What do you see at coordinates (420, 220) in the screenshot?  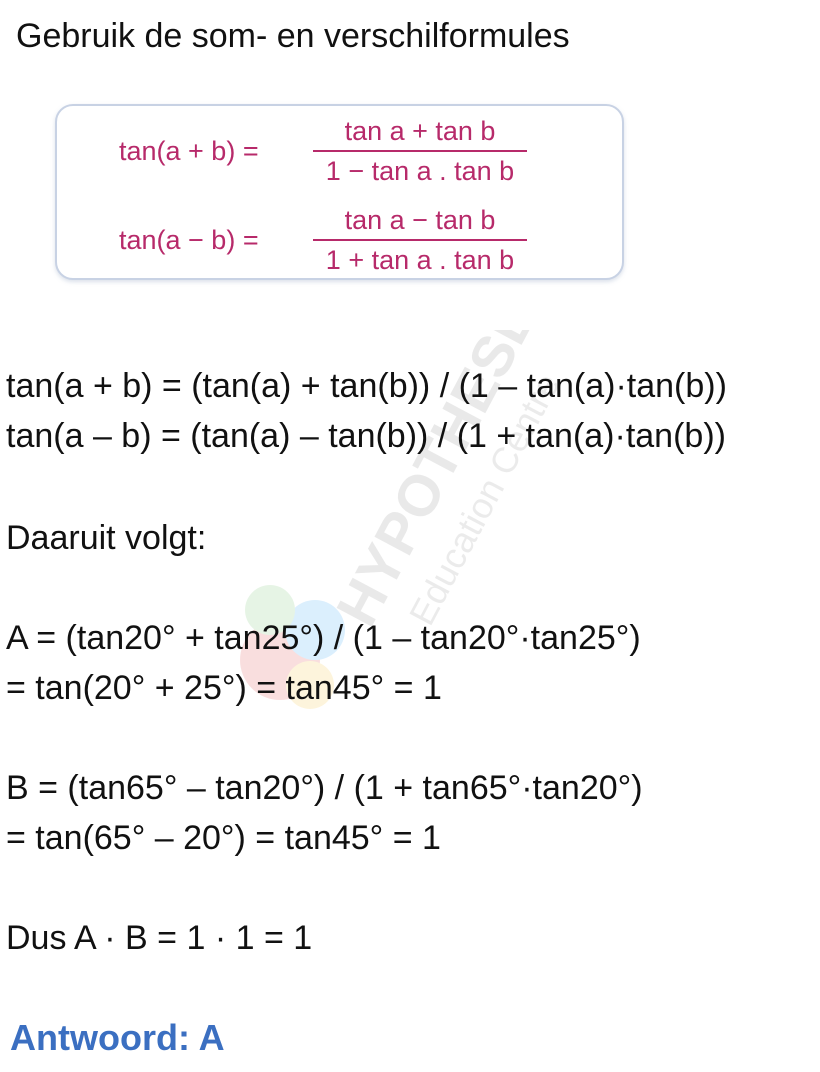 I see `fraction-numerator: tan a − tan b` at bounding box center [420, 220].